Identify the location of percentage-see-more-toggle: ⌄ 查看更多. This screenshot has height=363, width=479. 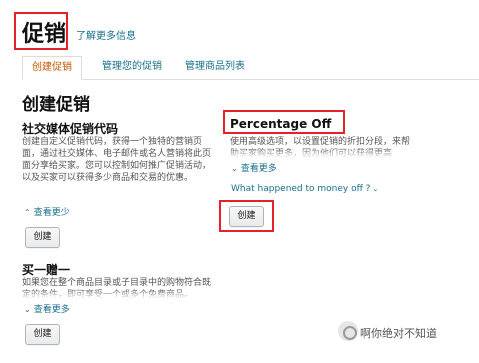
(254, 167).